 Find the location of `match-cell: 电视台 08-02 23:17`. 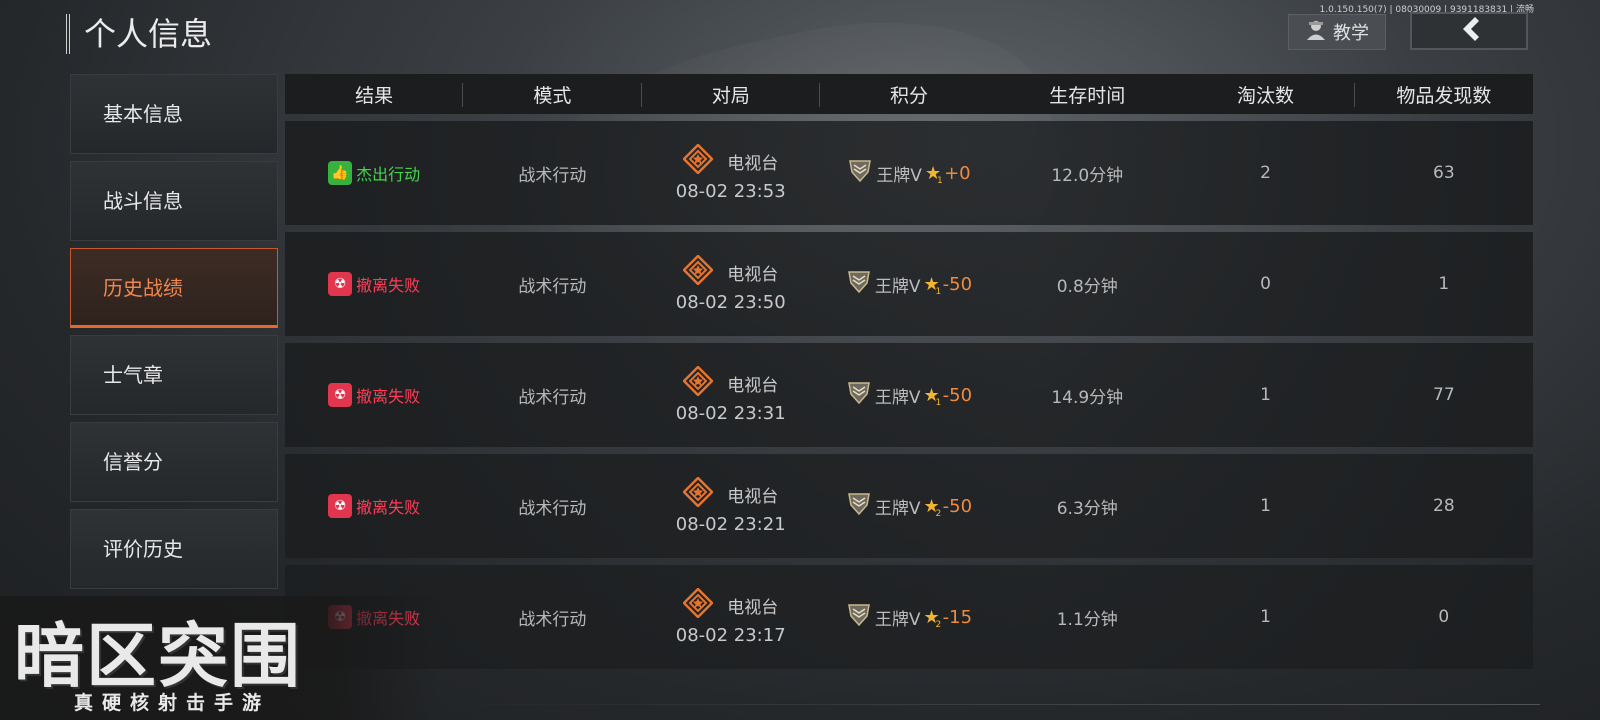

match-cell: 电视台 08-02 23:17 is located at coordinates (731, 616).